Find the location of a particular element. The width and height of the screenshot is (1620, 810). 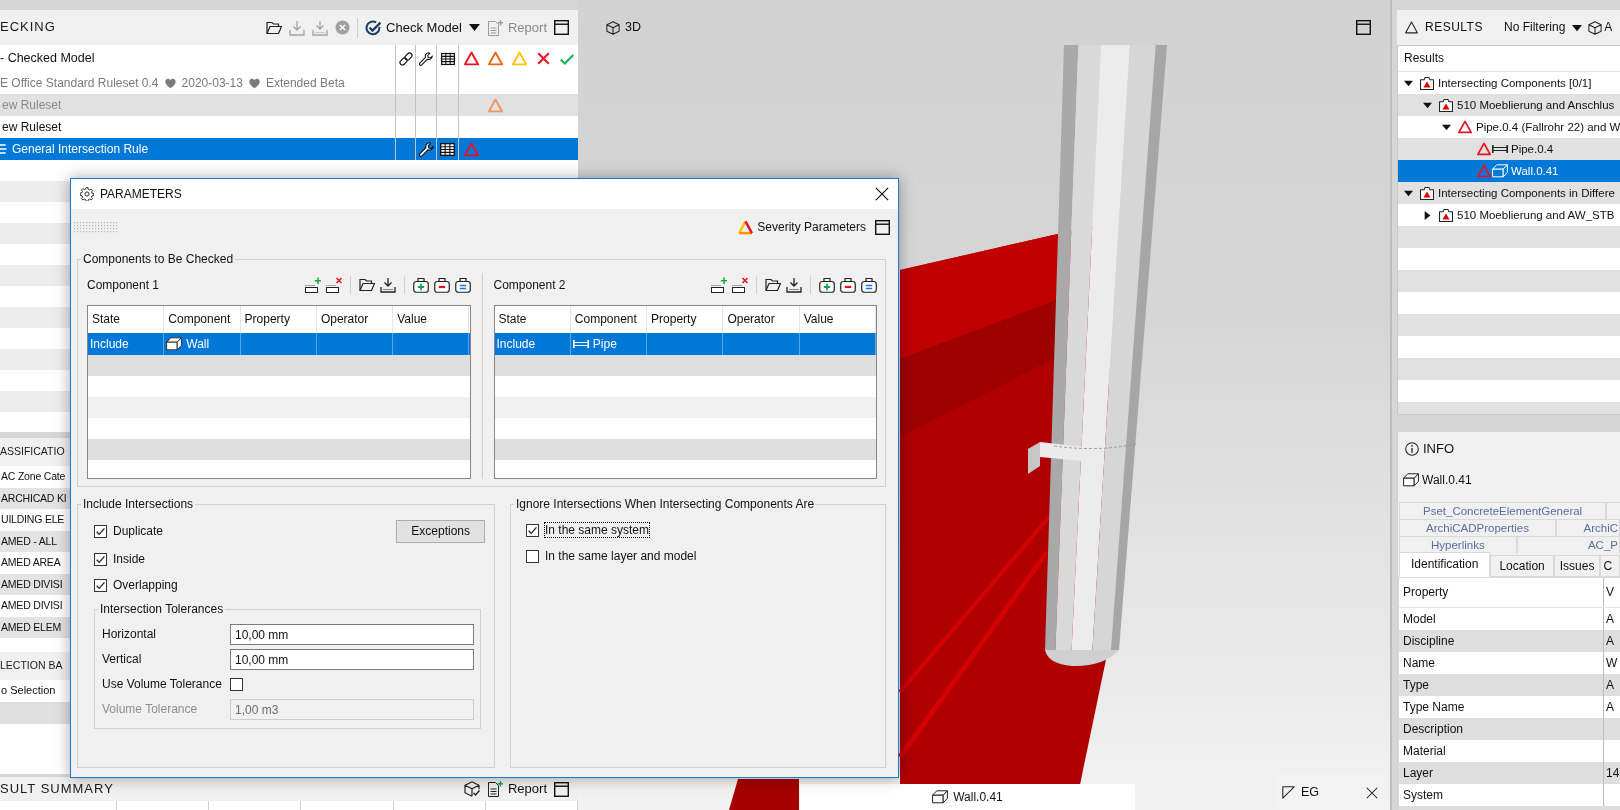

table-row: Include Wall is located at coordinates (279, 344).